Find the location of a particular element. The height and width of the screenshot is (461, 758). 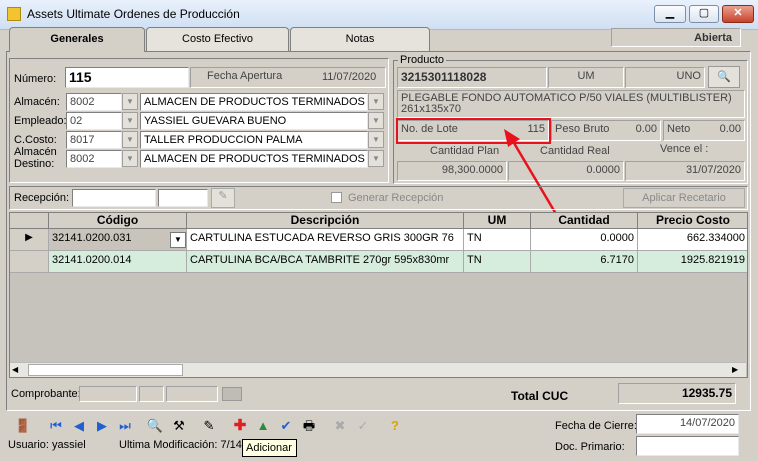

pencil-icon: ✎ is located at coordinates (223, 196).